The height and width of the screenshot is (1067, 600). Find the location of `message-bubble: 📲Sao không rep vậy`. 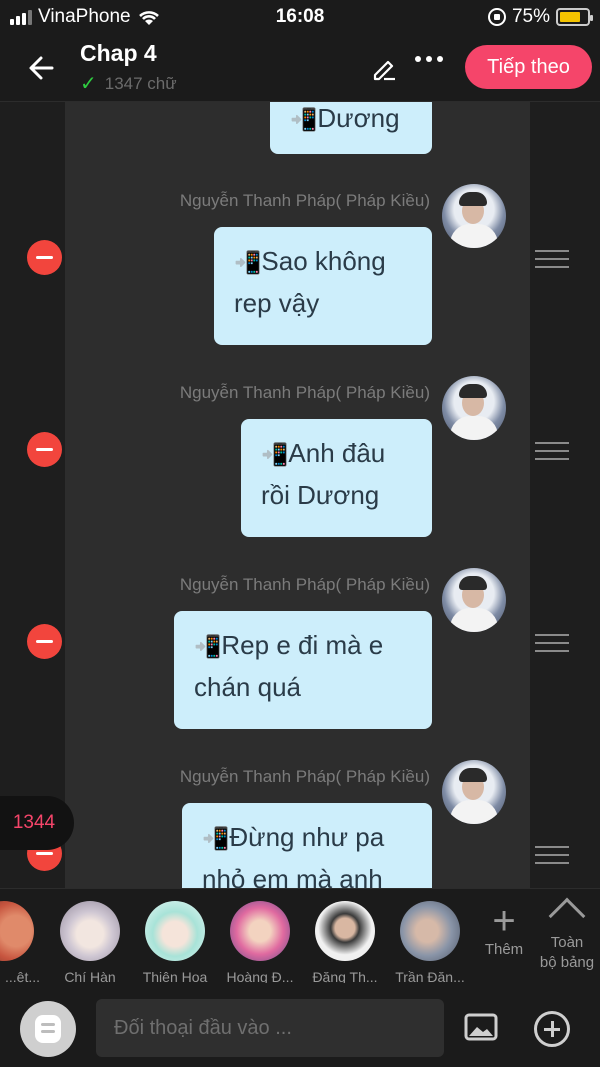

message-bubble: 📲Sao không rep vậy is located at coordinates (323, 286).